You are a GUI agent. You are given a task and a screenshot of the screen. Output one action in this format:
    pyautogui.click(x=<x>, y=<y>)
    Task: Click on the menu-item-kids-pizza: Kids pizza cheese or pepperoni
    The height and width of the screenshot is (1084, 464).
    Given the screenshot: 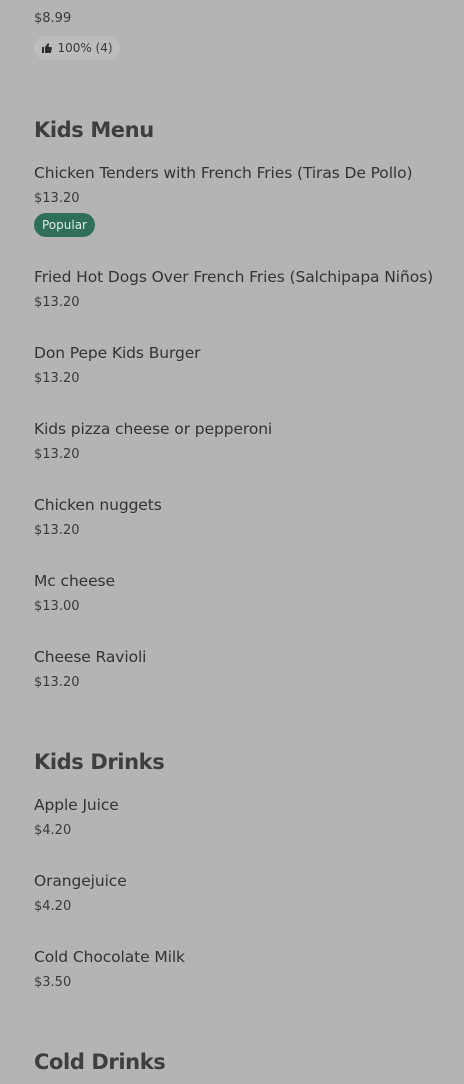 What is the action you would take?
    pyautogui.click(x=244, y=429)
    